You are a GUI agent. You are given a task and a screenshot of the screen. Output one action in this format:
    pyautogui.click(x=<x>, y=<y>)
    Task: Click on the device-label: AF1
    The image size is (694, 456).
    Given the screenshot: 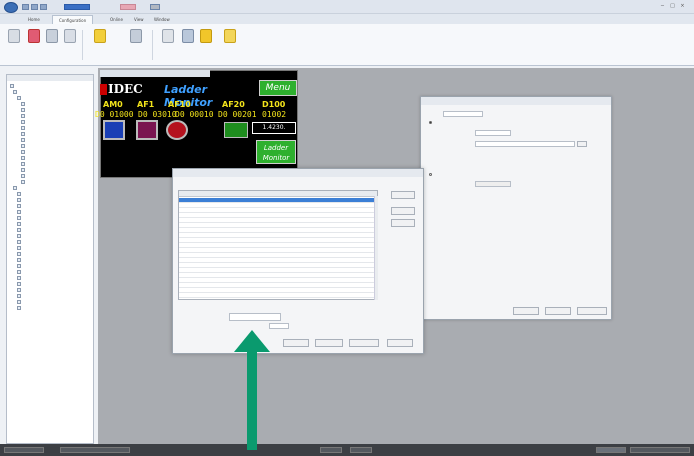 What is the action you would take?
    pyautogui.click(x=146, y=104)
    